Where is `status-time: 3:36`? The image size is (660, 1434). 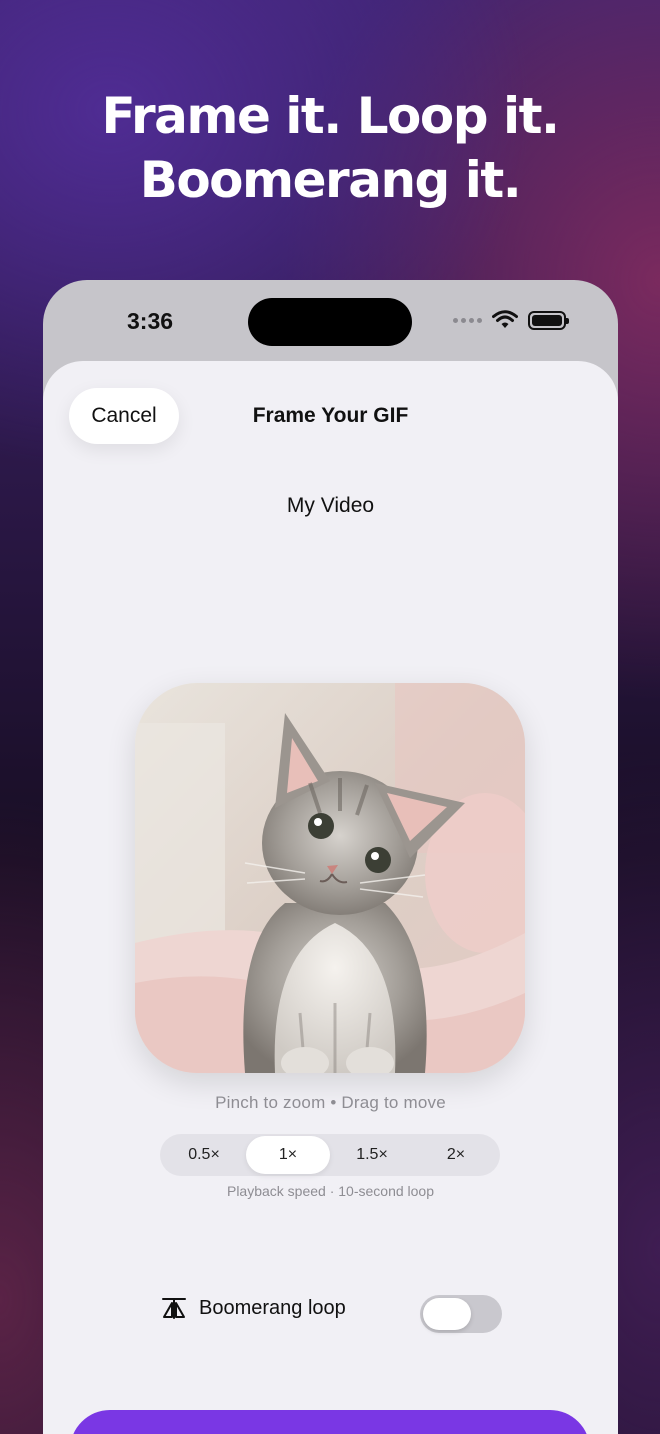 status-time: 3:36 is located at coordinates (150, 321).